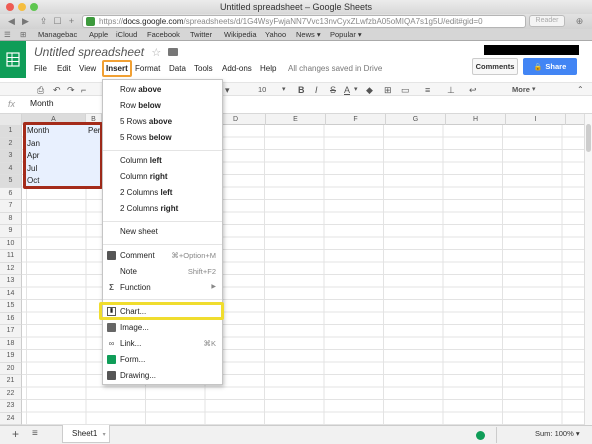  I want to click on print-icon: ⎙, so click(40, 90).